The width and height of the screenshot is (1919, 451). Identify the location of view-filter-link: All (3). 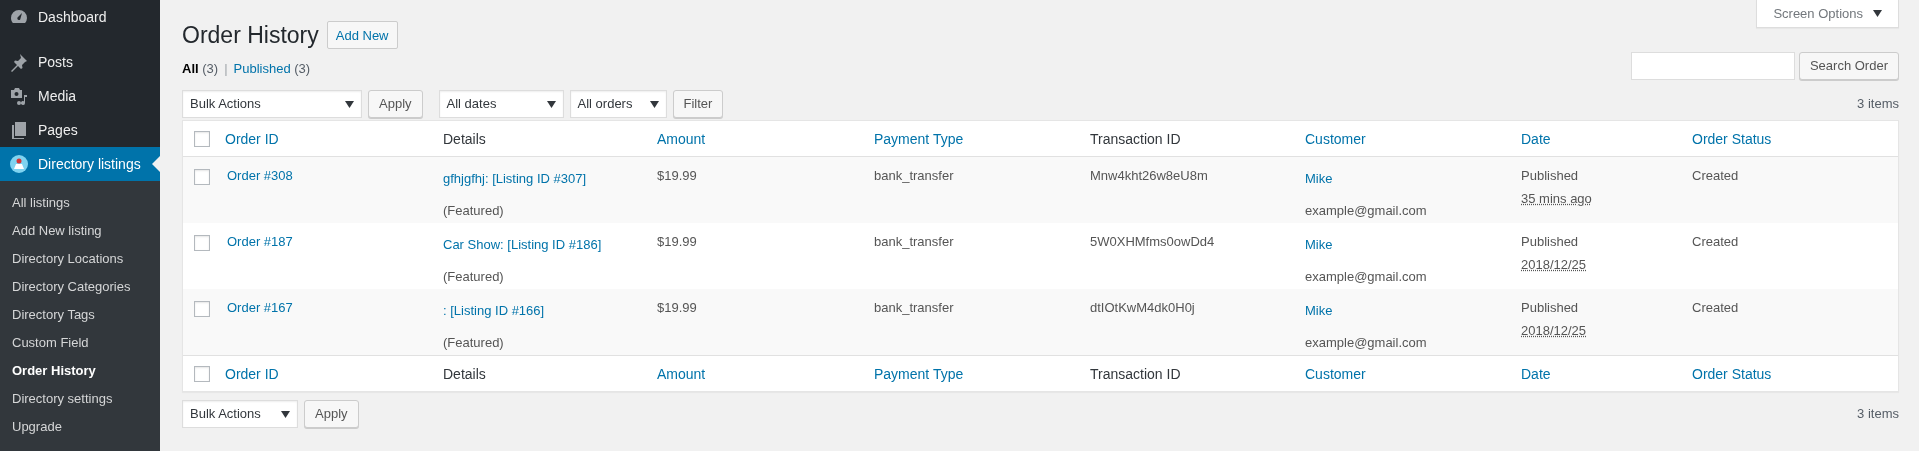
(200, 68).